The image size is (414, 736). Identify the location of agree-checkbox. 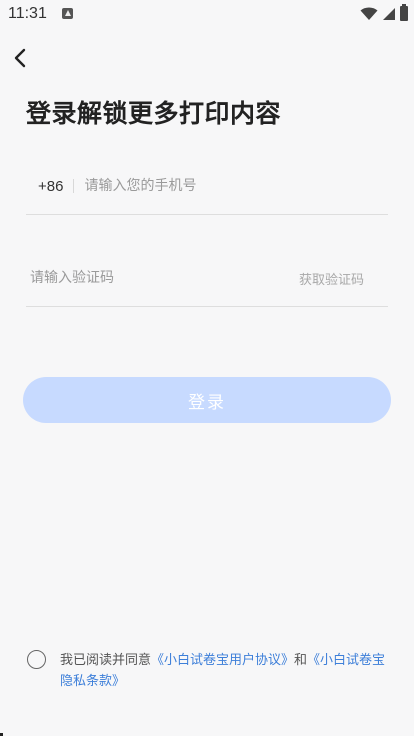
(36, 659).